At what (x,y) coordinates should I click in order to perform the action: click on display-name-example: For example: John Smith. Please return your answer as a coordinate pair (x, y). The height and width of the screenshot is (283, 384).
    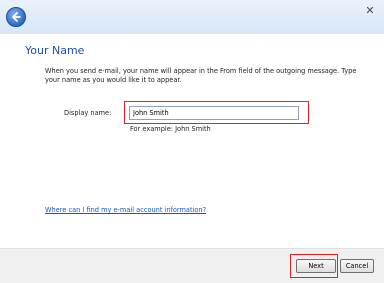
    Looking at the image, I should click on (170, 129).